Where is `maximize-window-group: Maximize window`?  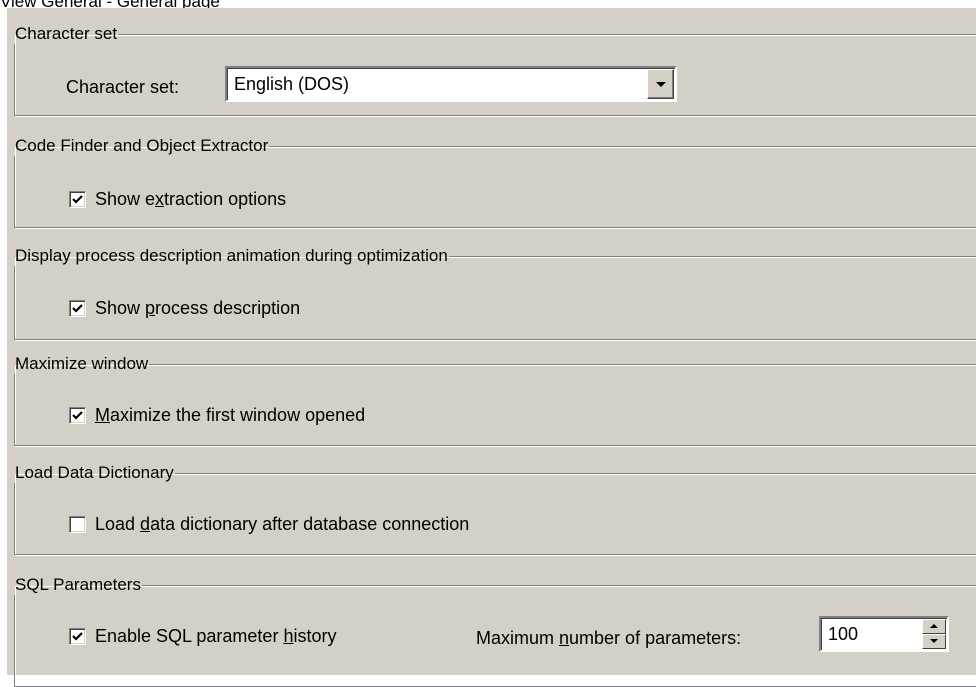
maximize-window-group: Maximize window is located at coordinates (495, 400).